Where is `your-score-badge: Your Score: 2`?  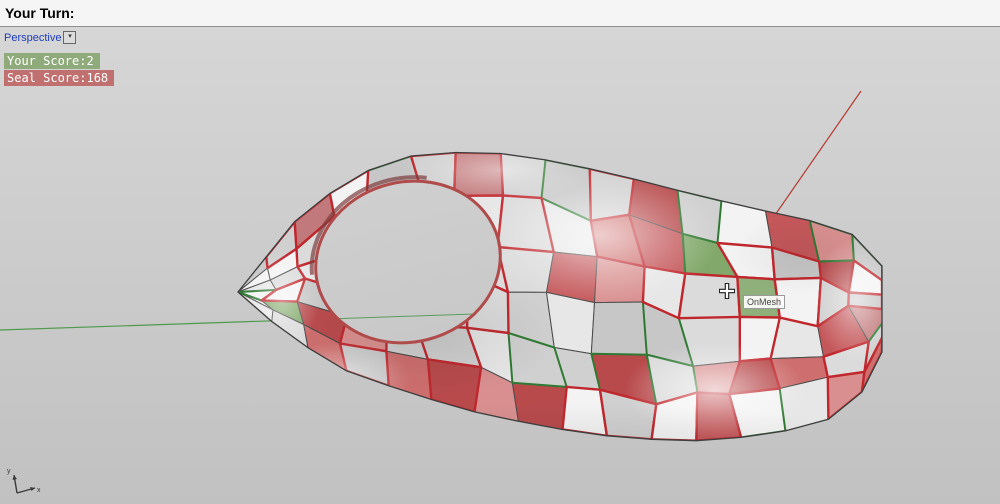
your-score-badge: Your Score: 2 is located at coordinates (52, 61).